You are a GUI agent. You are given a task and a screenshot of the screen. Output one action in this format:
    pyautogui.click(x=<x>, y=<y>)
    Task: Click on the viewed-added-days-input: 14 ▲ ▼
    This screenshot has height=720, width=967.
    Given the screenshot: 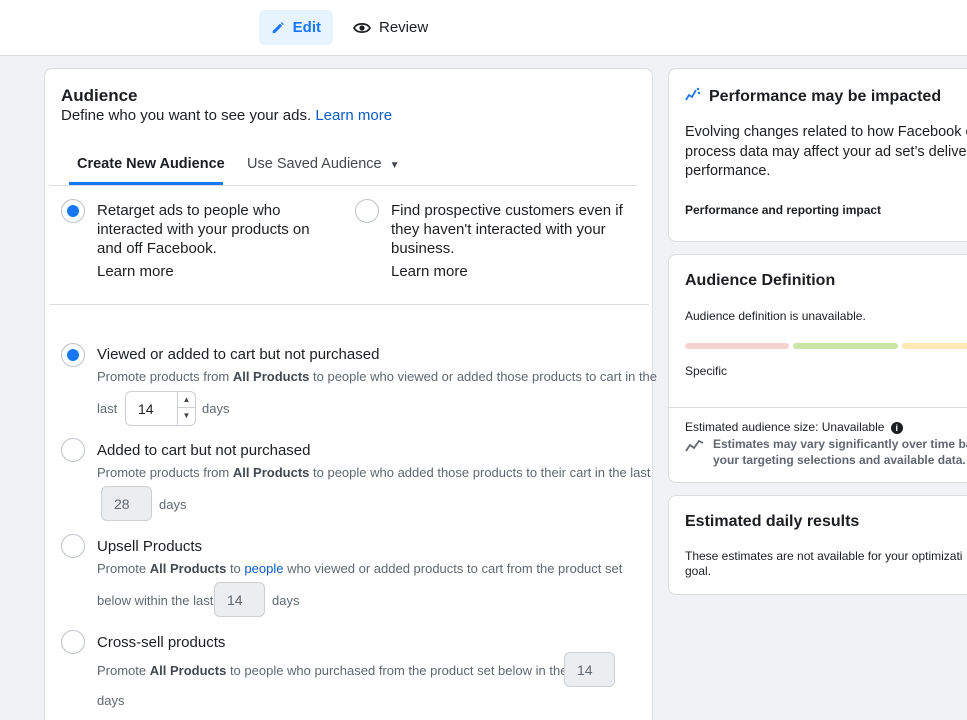 What is the action you would take?
    pyautogui.click(x=160, y=408)
    